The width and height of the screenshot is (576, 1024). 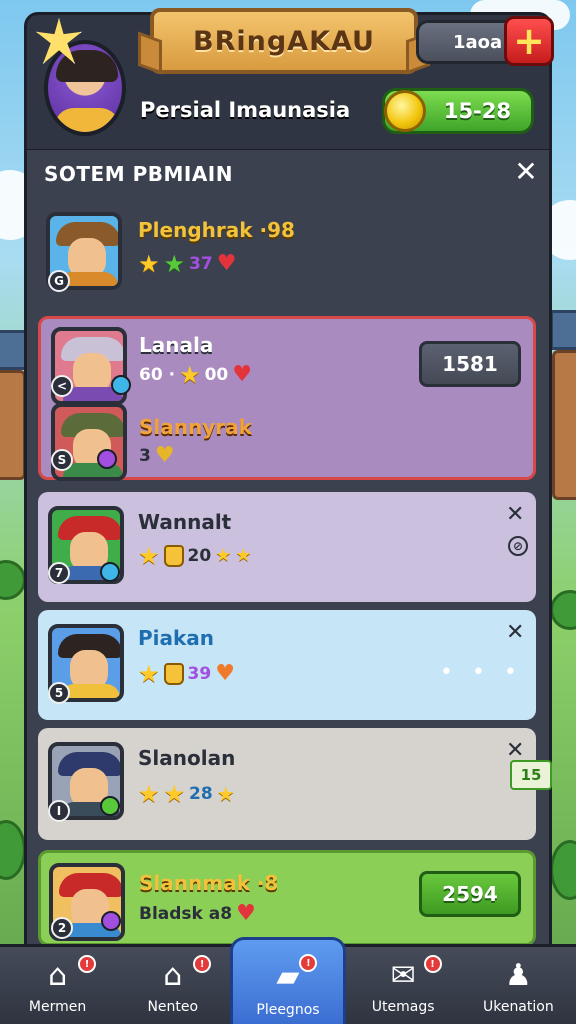 What do you see at coordinates (59, 573) in the screenshot?
I see `rank-badge: 7` at bounding box center [59, 573].